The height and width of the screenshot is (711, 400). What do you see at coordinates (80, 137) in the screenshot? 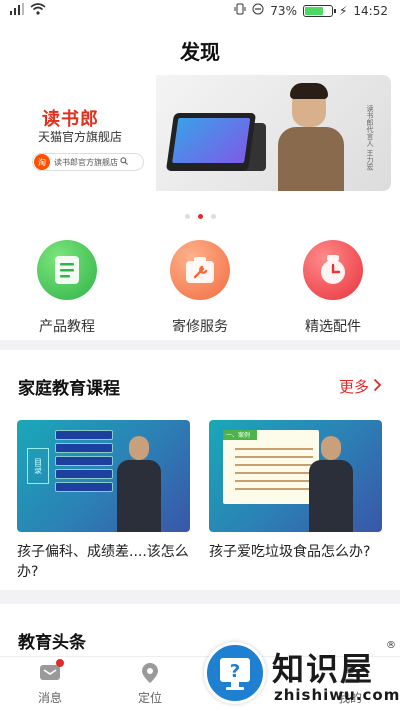
I see `banner-store: 天猫官方旗舰店` at bounding box center [80, 137].